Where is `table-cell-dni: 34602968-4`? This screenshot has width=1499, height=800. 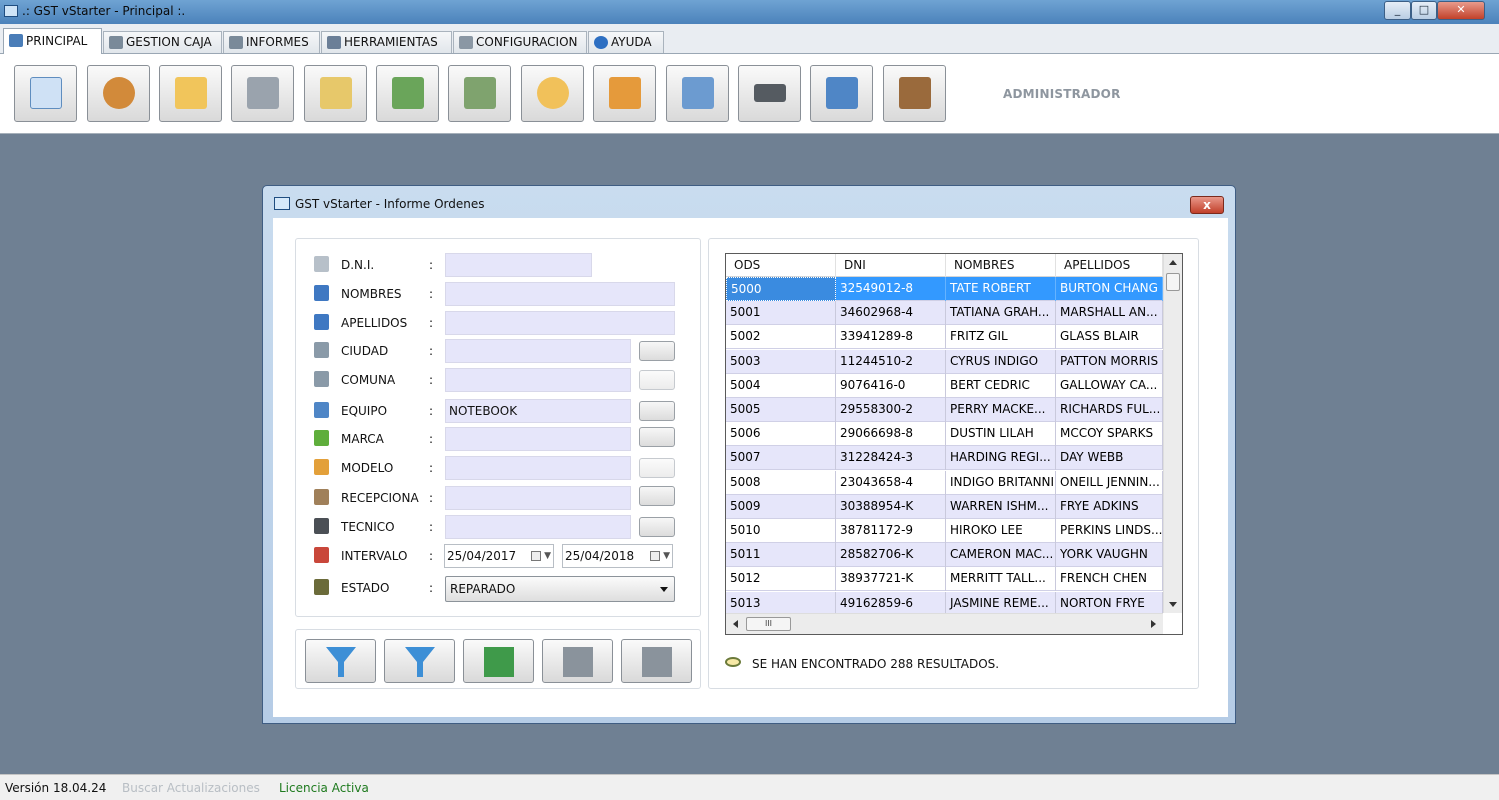 table-cell-dni: 34602968-4 is located at coordinates (891, 313).